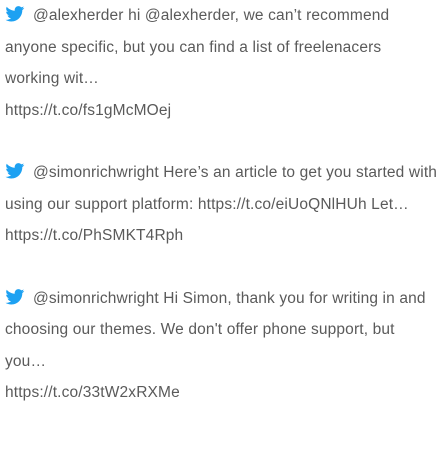 The image size is (444, 449). Describe the element at coordinates (222, 111) in the screenshot. I see `tweet-link: https://t.co/fs1gMcMOej` at that location.